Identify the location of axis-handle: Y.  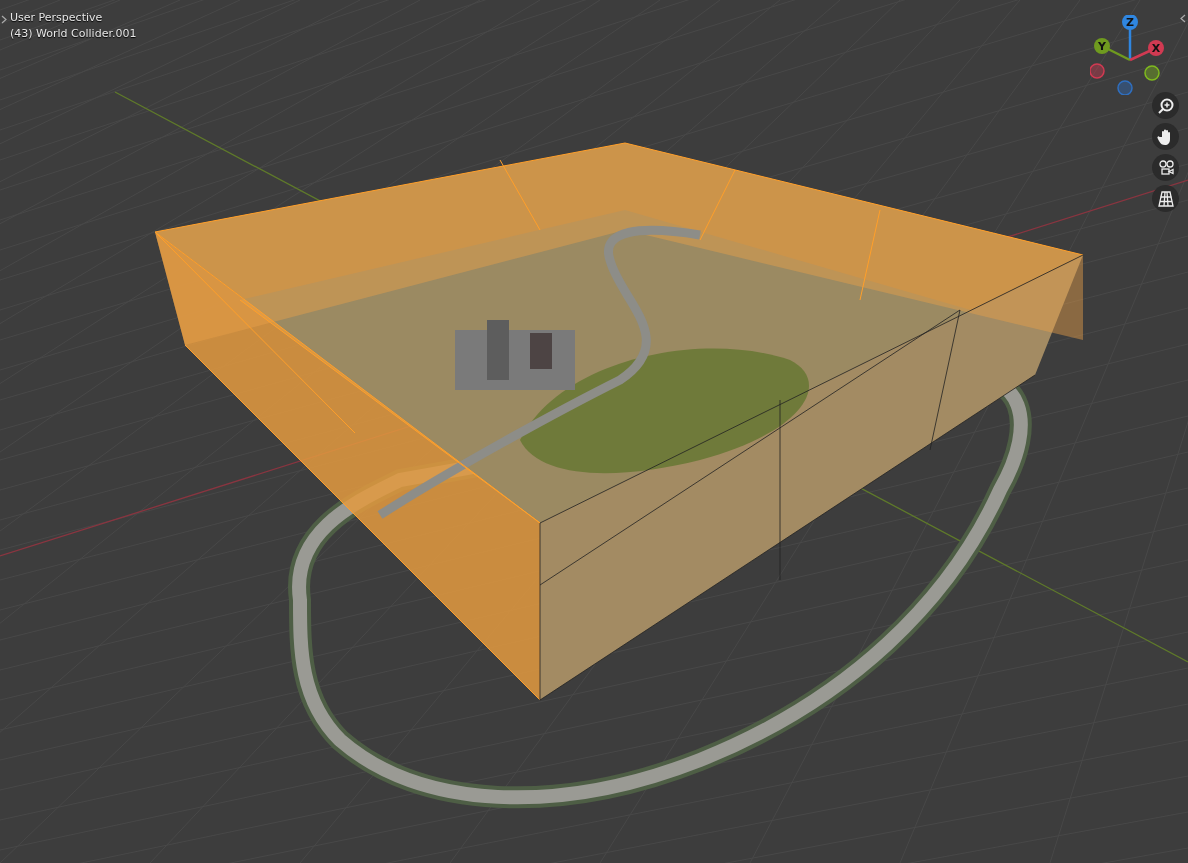
(1112, 50).